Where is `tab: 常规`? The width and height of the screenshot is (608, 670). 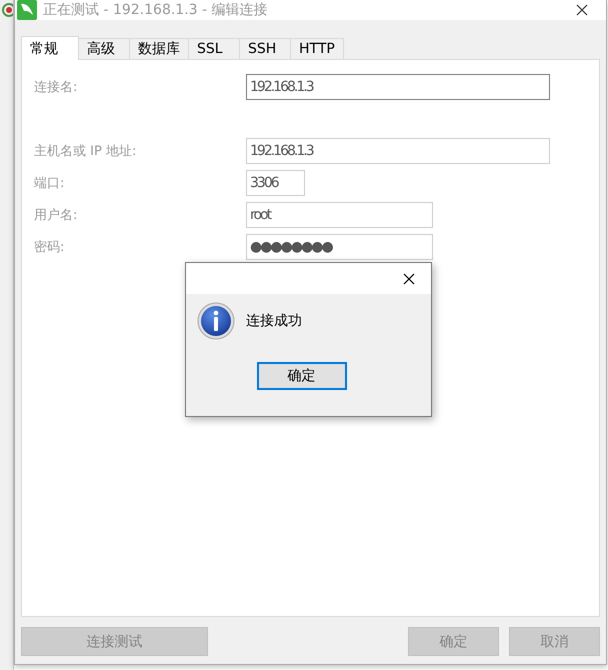 tab: 常规 is located at coordinates (50, 48).